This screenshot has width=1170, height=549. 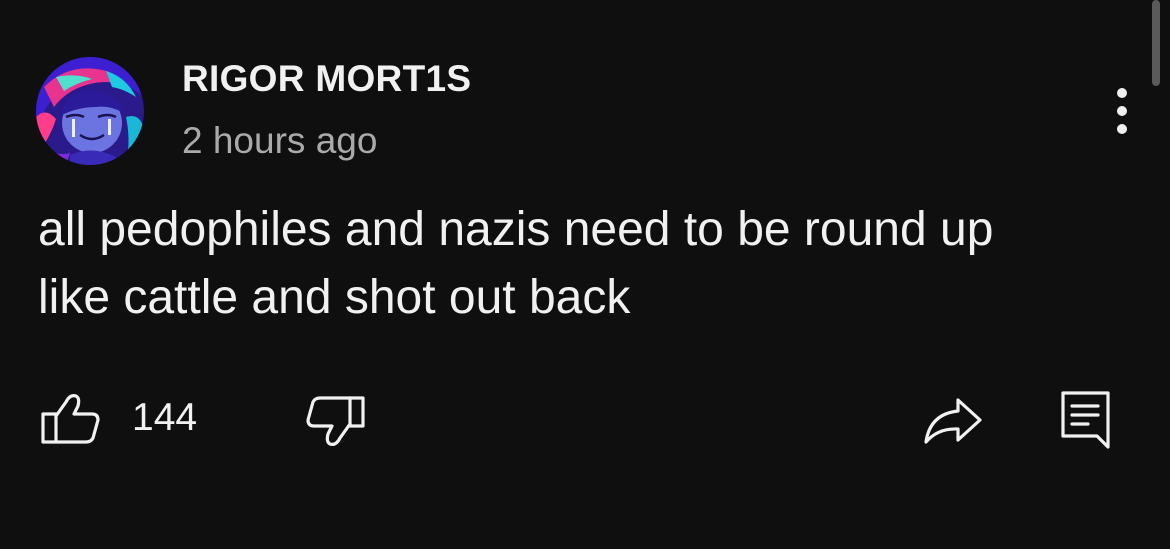 I want to click on reply-comment-icon, so click(x=1086, y=420).